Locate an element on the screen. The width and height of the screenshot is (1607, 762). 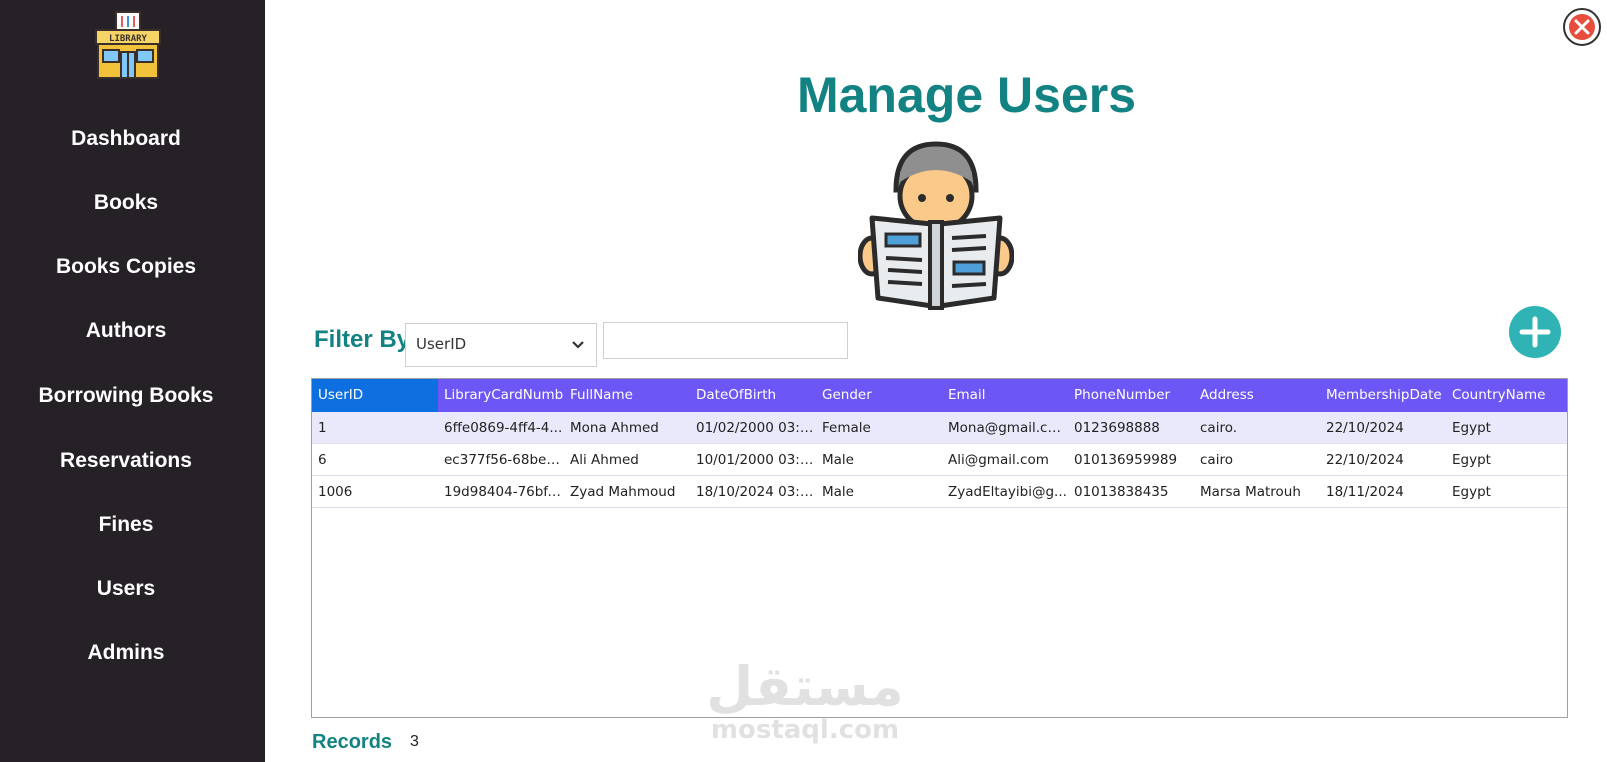
column-header-countryname: CountryName is located at coordinates (1506, 395).